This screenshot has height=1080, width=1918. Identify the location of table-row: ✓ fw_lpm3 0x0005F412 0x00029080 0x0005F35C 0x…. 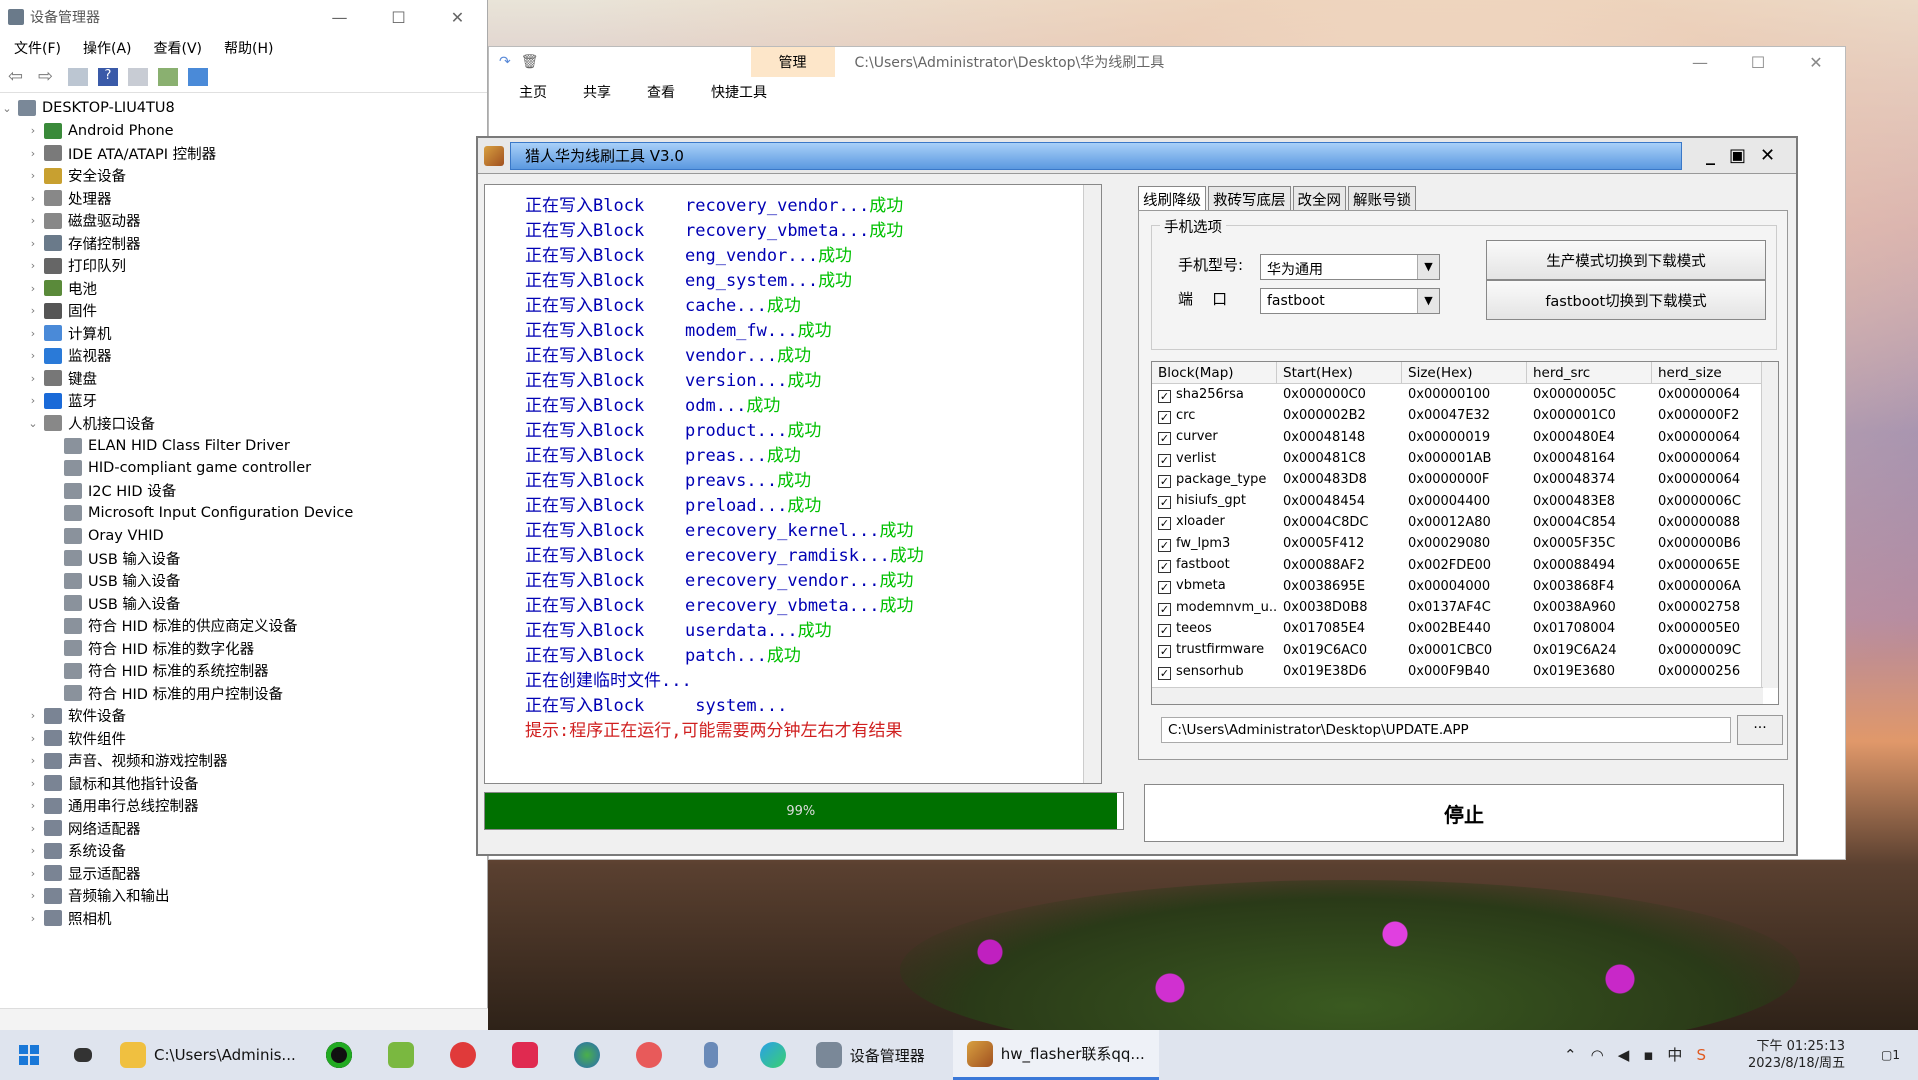
(1465, 543).